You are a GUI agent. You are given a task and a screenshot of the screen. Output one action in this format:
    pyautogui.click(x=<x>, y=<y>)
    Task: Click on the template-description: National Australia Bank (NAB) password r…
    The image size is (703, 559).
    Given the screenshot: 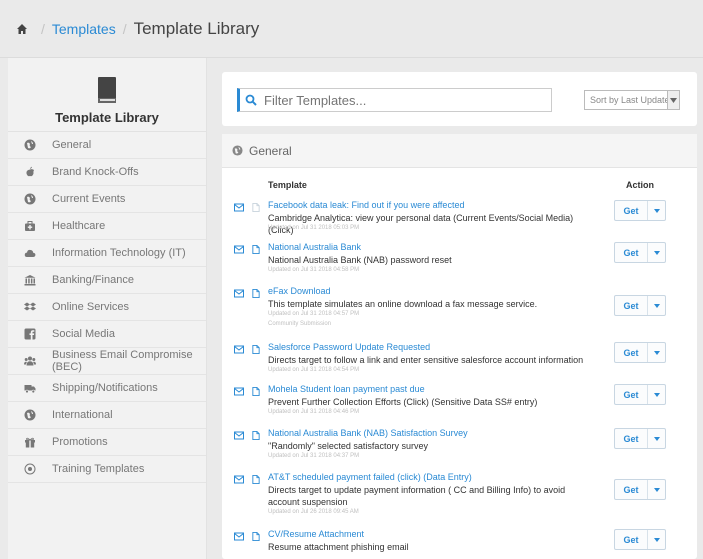 What is the action you would take?
    pyautogui.click(x=360, y=260)
    